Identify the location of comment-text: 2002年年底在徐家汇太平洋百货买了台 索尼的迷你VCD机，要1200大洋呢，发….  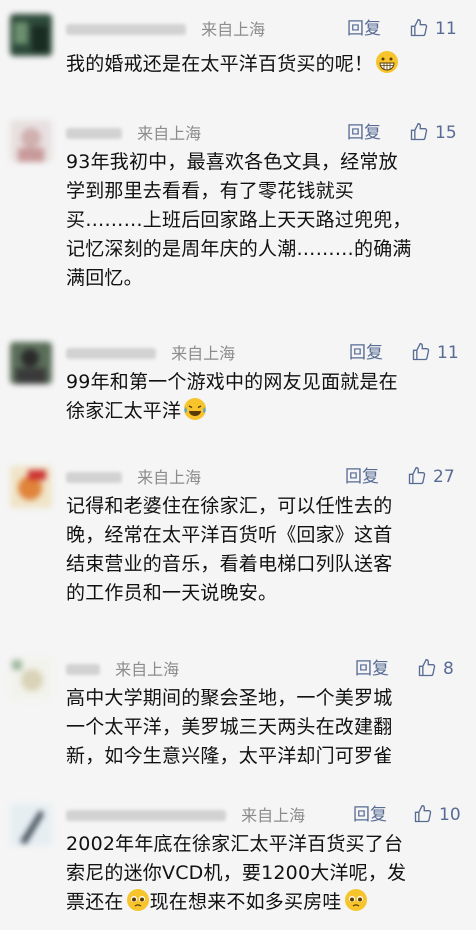
(264, 875).